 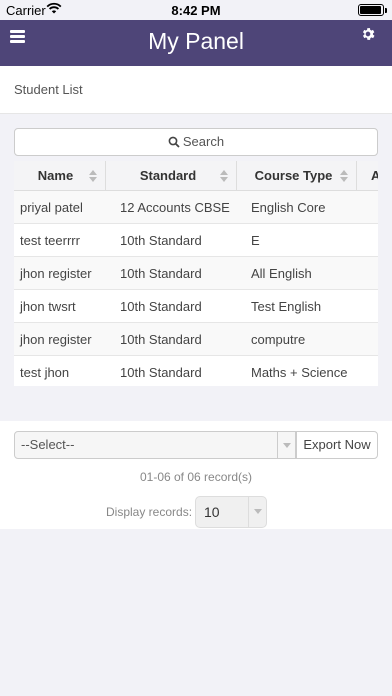 I want to click on top-navbar: My Panel, so click(x=196, y=43).